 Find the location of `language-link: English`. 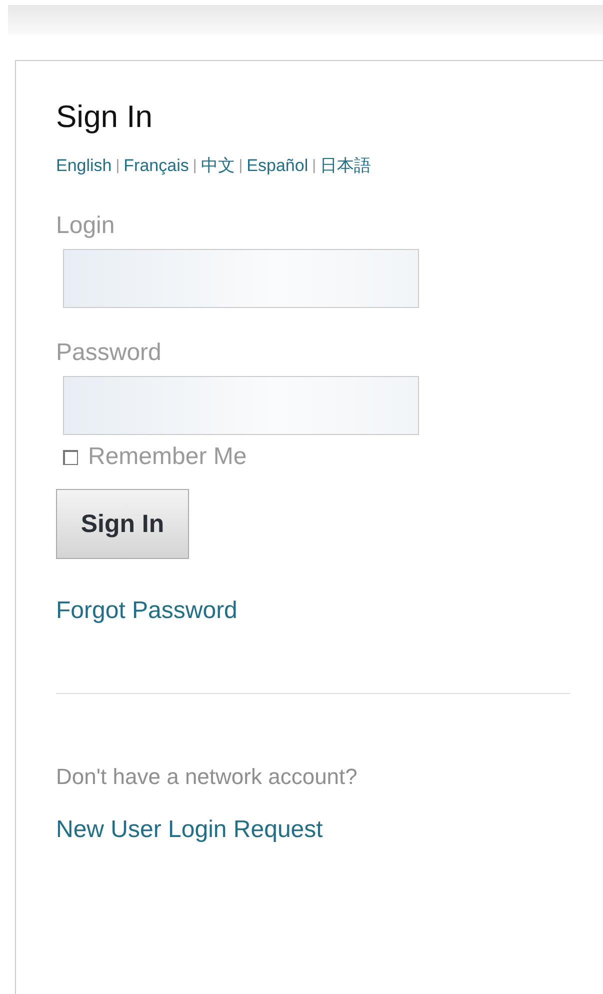

language-link: English is located at coordinates (84, 166).